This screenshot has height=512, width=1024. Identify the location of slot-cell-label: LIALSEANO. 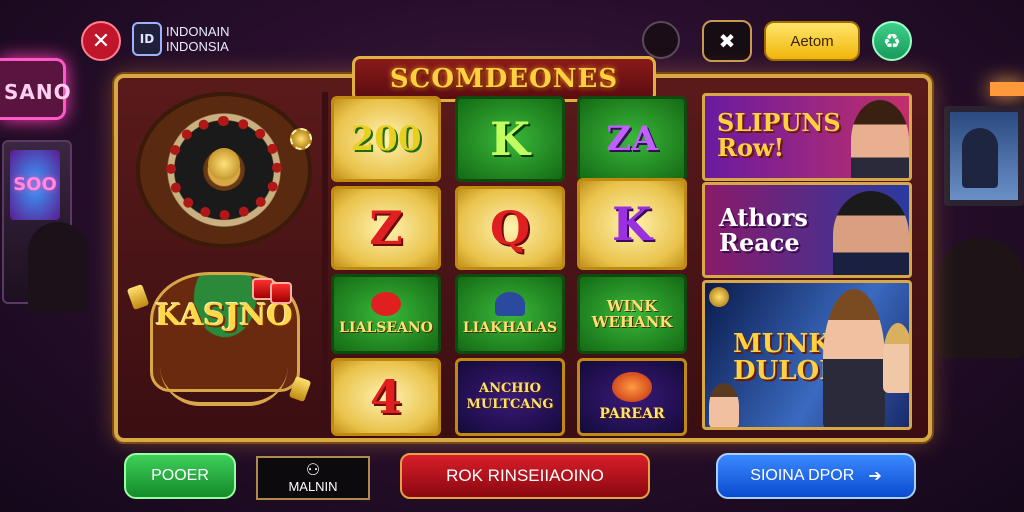
(386, 328).